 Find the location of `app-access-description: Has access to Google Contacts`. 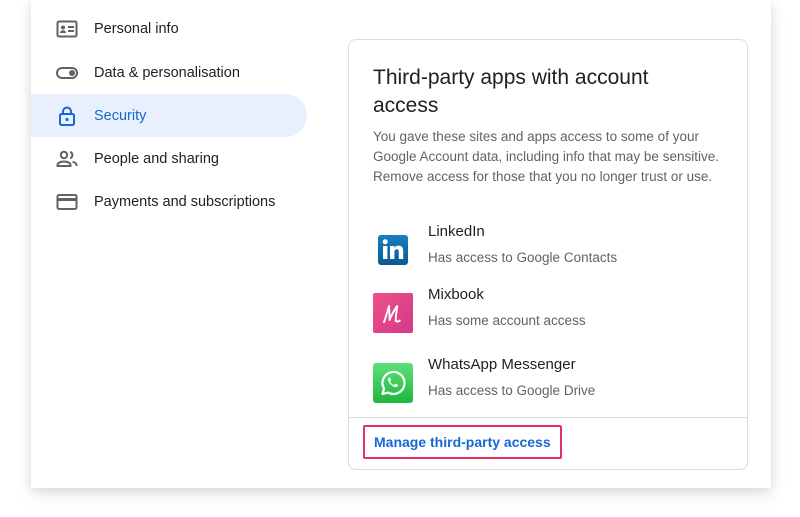

app-access-description: Has access to Google Contacts is located at coordinates (523, 257).